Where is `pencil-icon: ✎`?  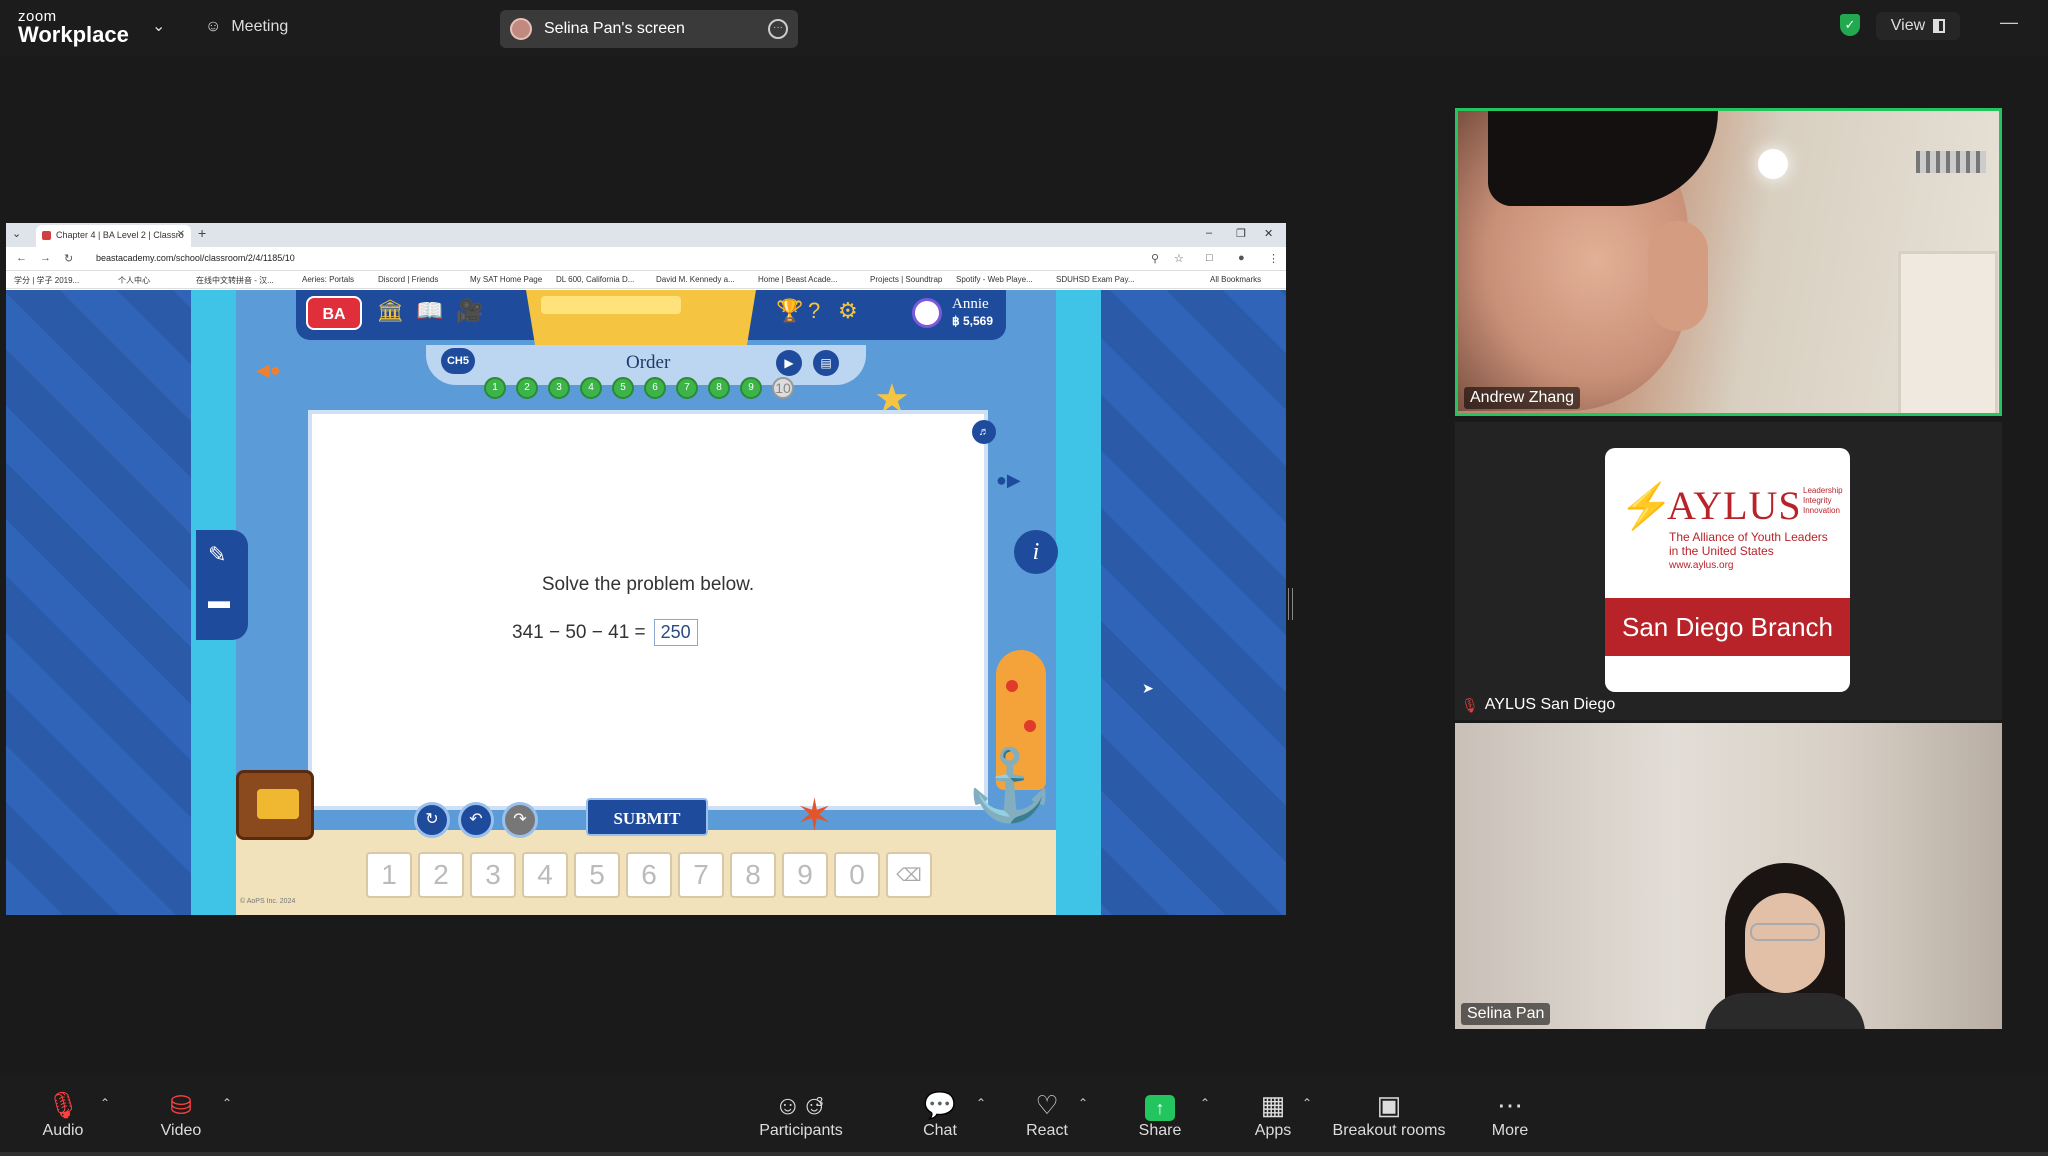 pencil-icon: ✎ is located at coordinates (217, 555).